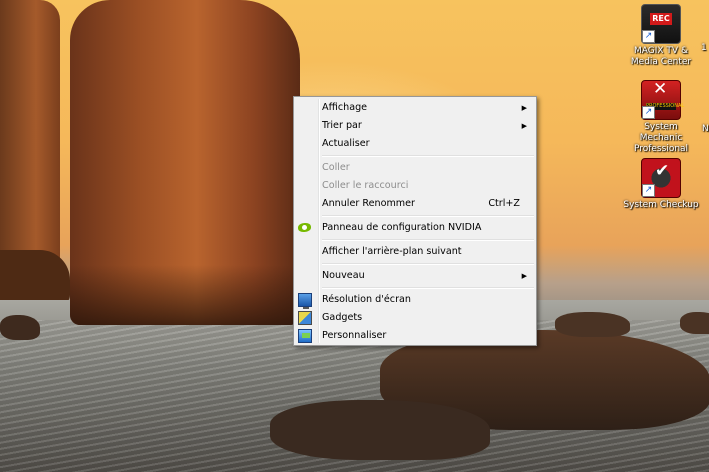 The width and height of the screenshot is (709, 472). What do you see at coordinates (661, 51) in the screenshot?
I see `desktop-icon-label: MAGIX TV &` at bounding box center [661, 51].